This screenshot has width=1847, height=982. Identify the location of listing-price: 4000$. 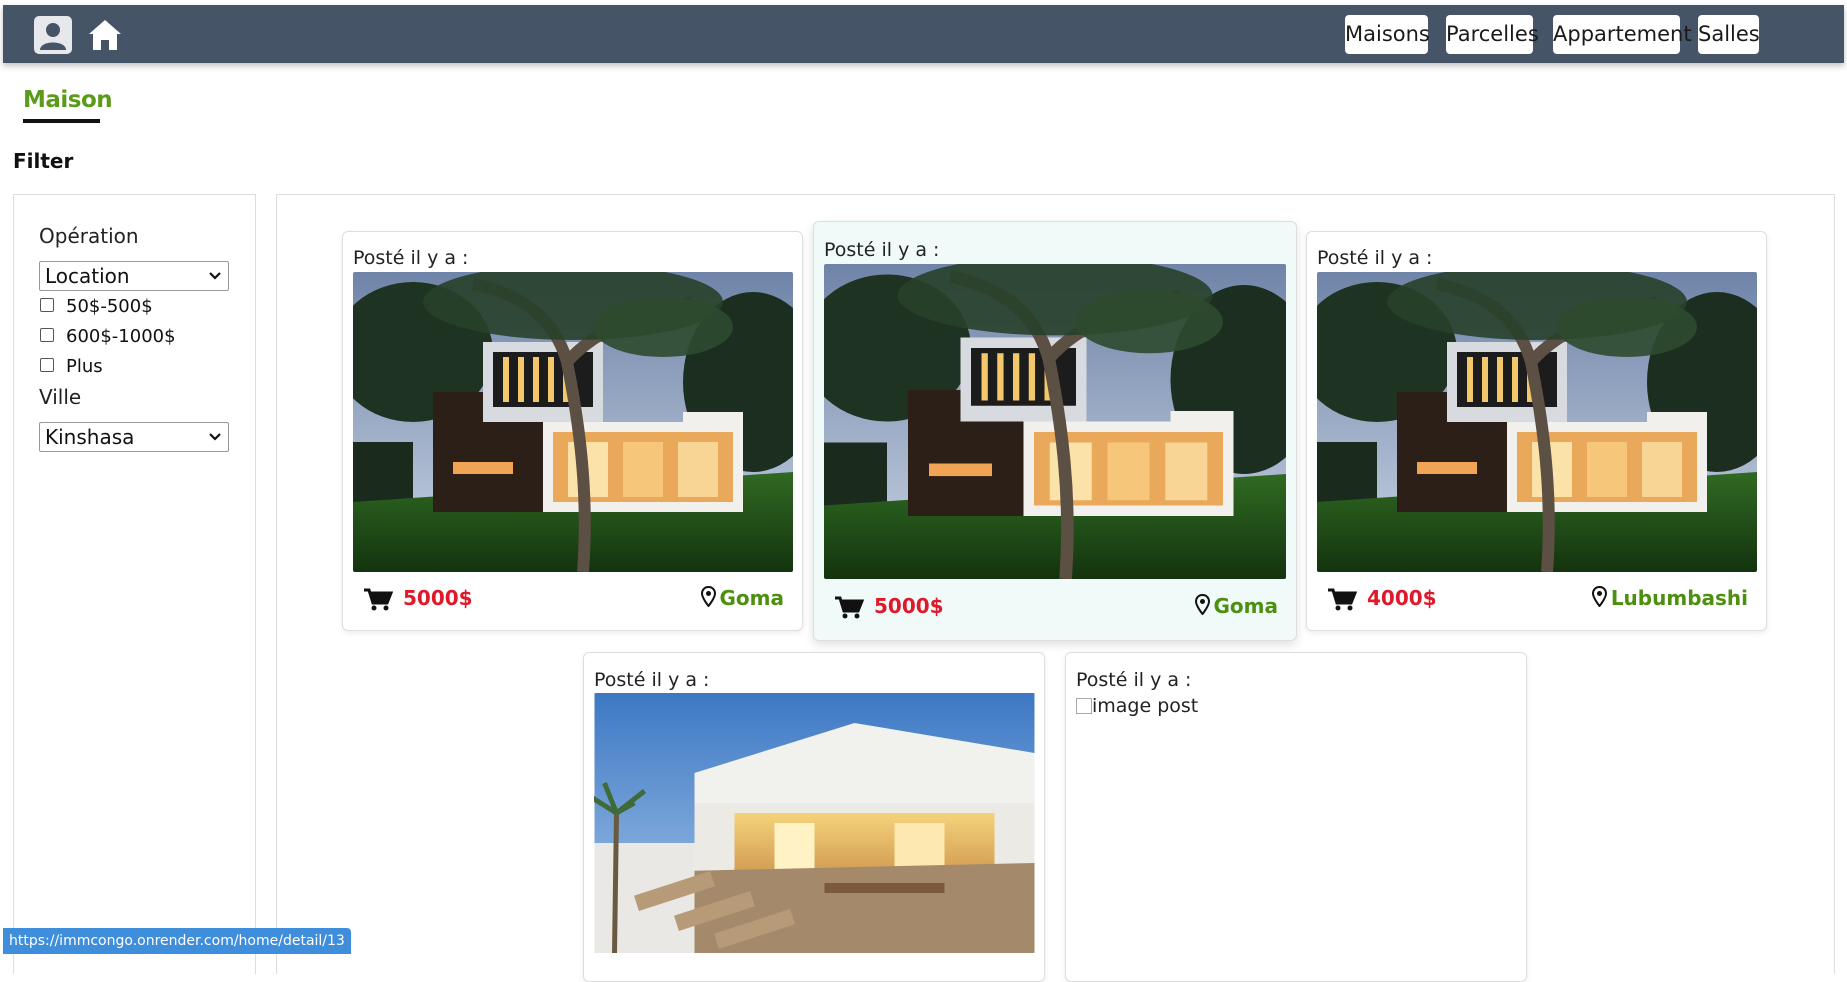
(1402, 598).